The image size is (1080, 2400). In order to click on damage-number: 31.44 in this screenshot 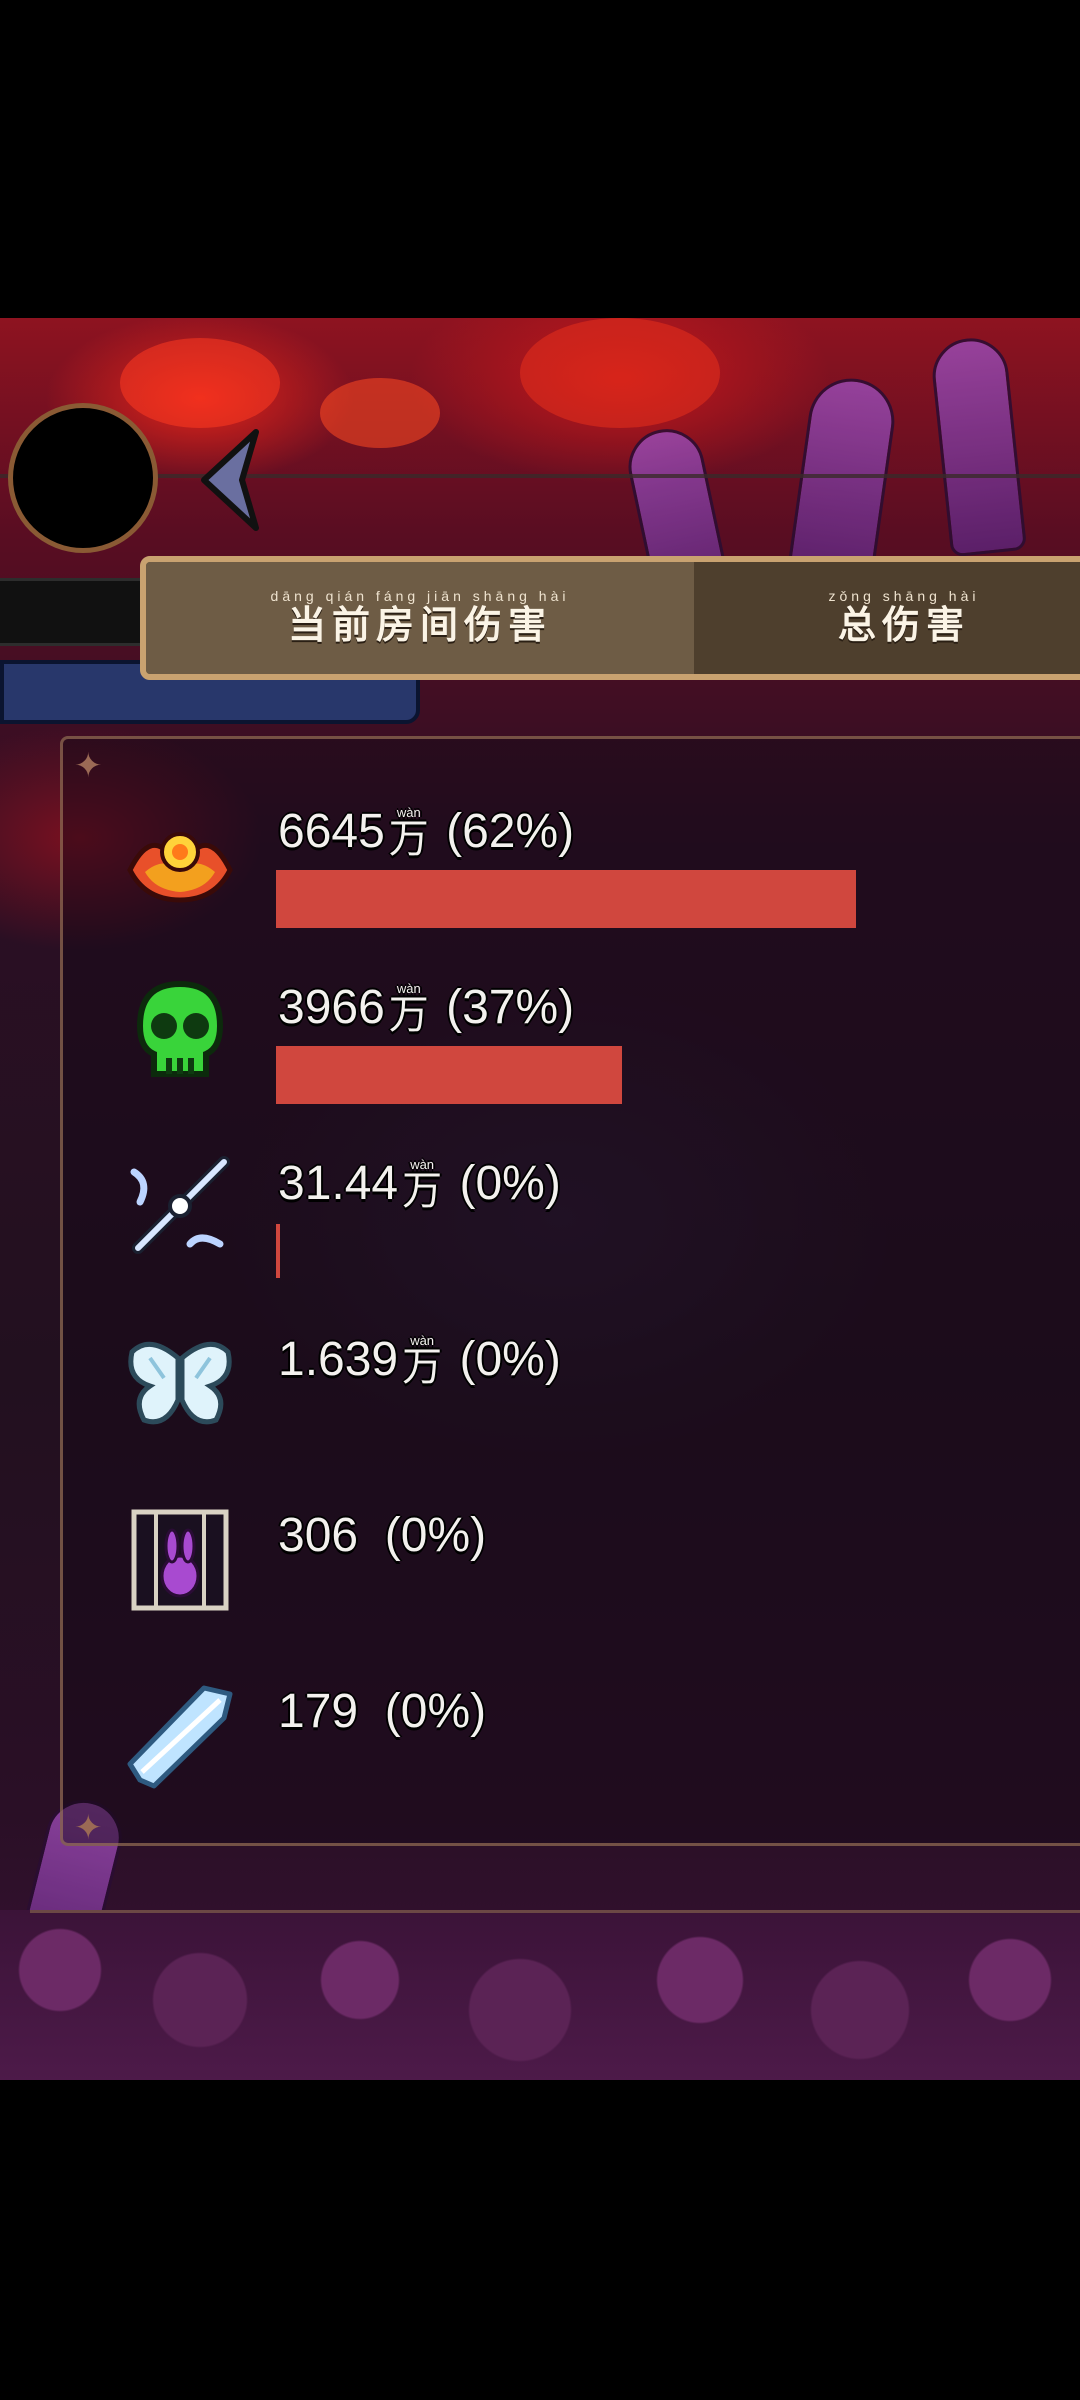, I will do `click(338, 1183)`.